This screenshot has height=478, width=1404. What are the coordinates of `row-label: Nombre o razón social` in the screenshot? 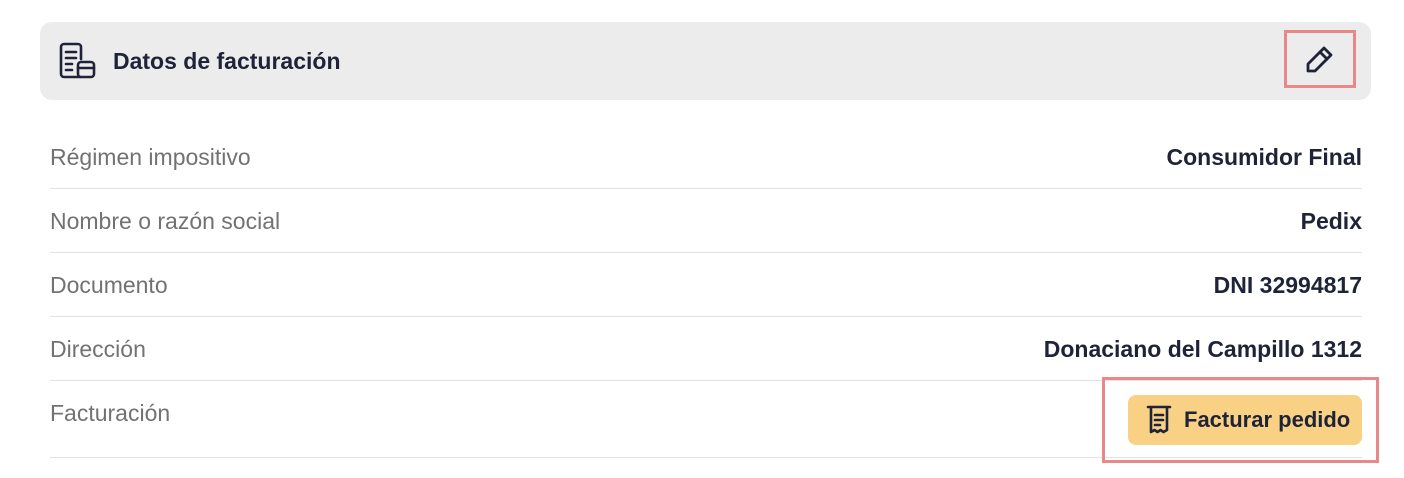 It's located at (165, 221).